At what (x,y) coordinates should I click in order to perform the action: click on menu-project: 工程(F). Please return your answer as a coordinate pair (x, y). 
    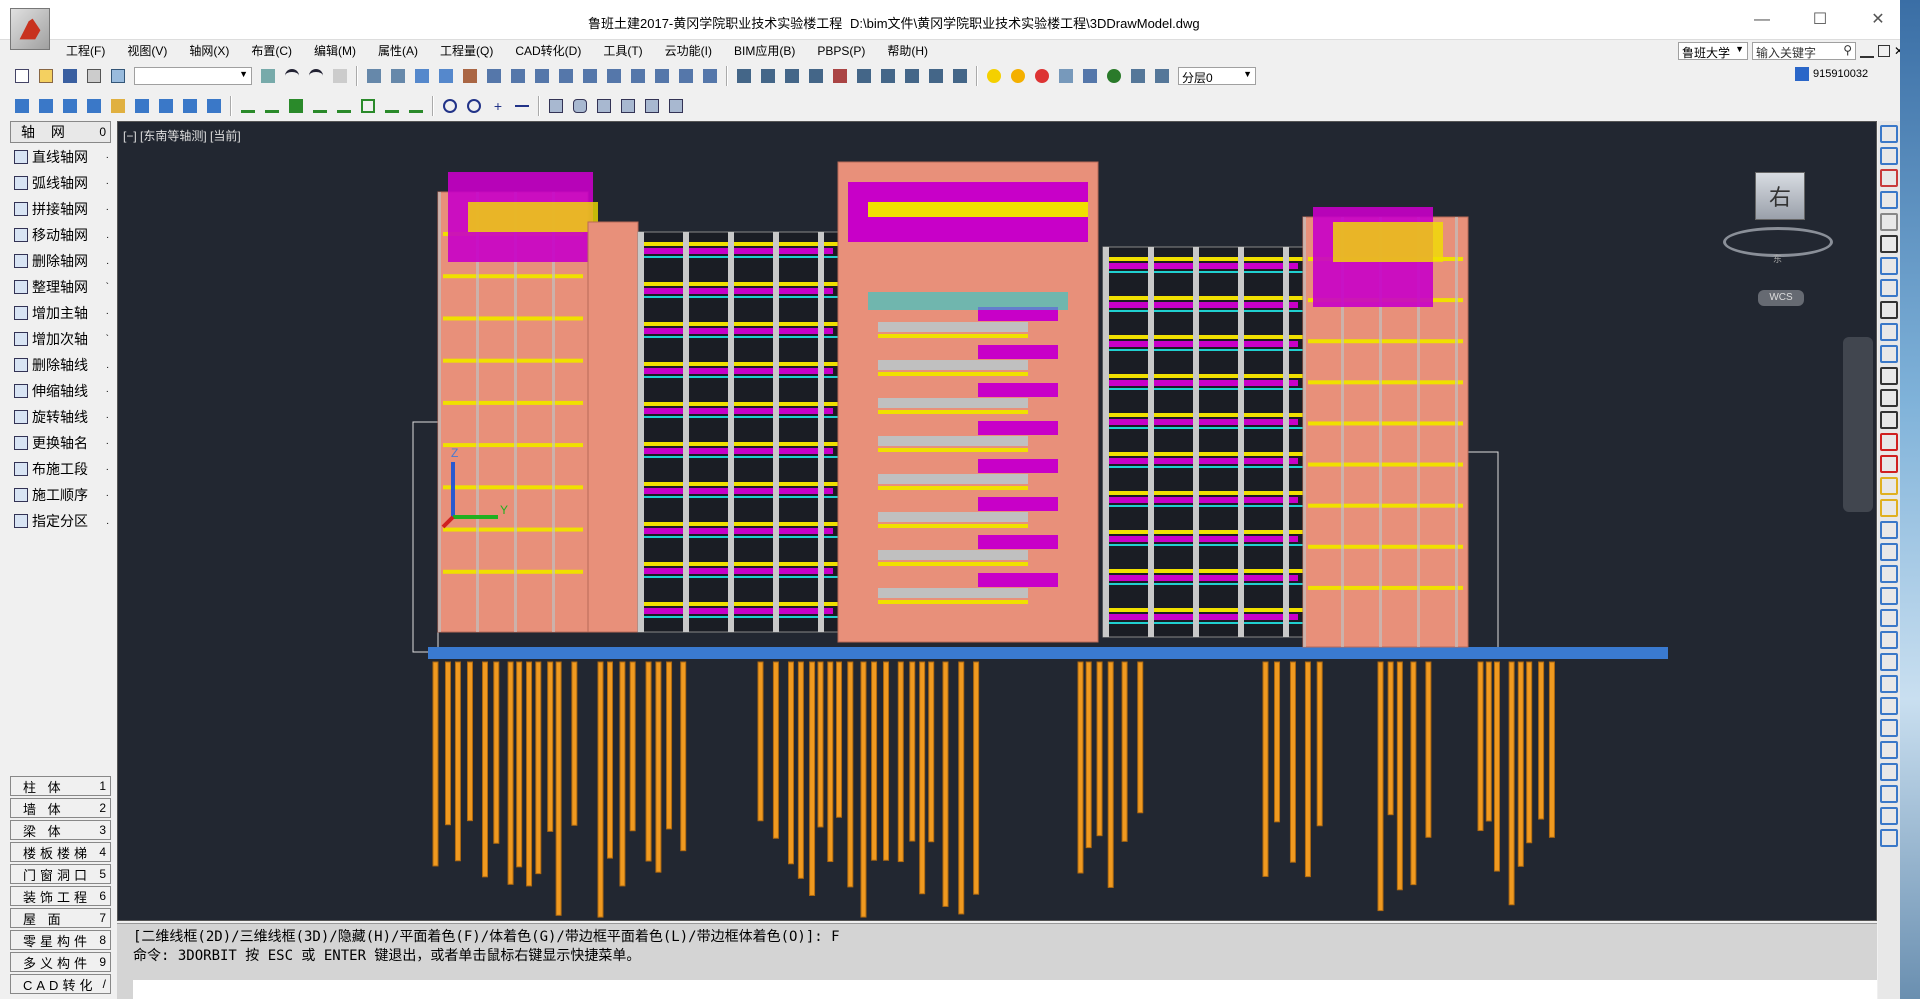
    Looking at the image, I should click on (85, 49).